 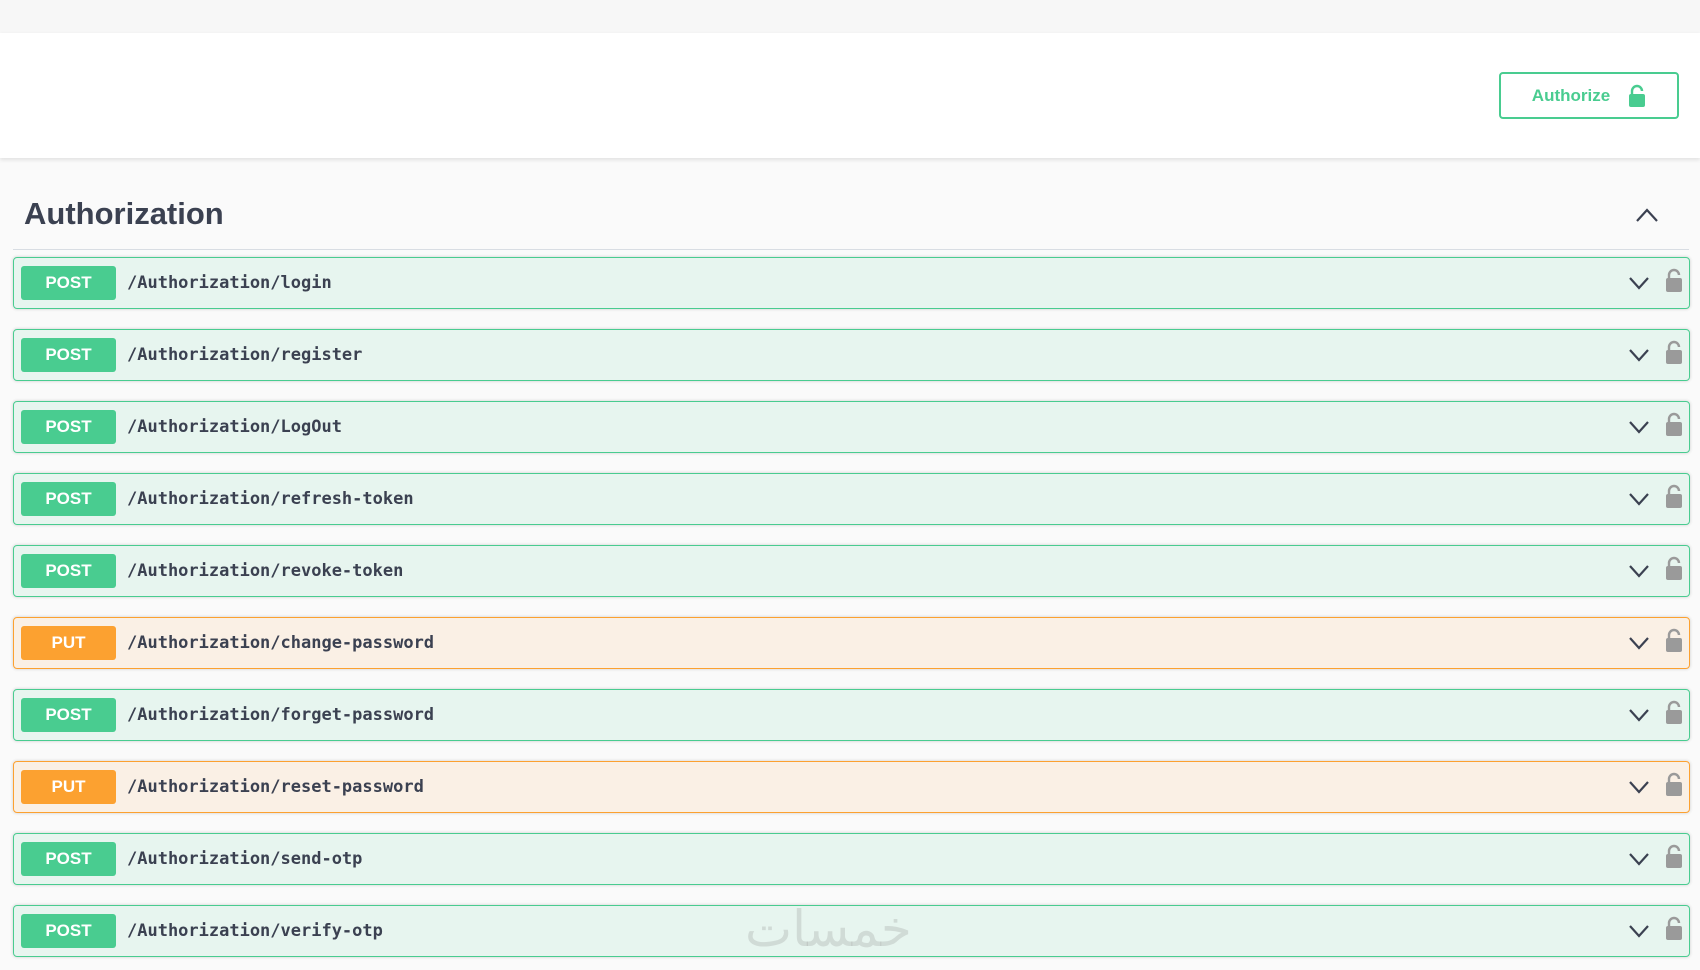 I want to click on operation-row: POST/Authorization/login, so click(x=851, y=283).